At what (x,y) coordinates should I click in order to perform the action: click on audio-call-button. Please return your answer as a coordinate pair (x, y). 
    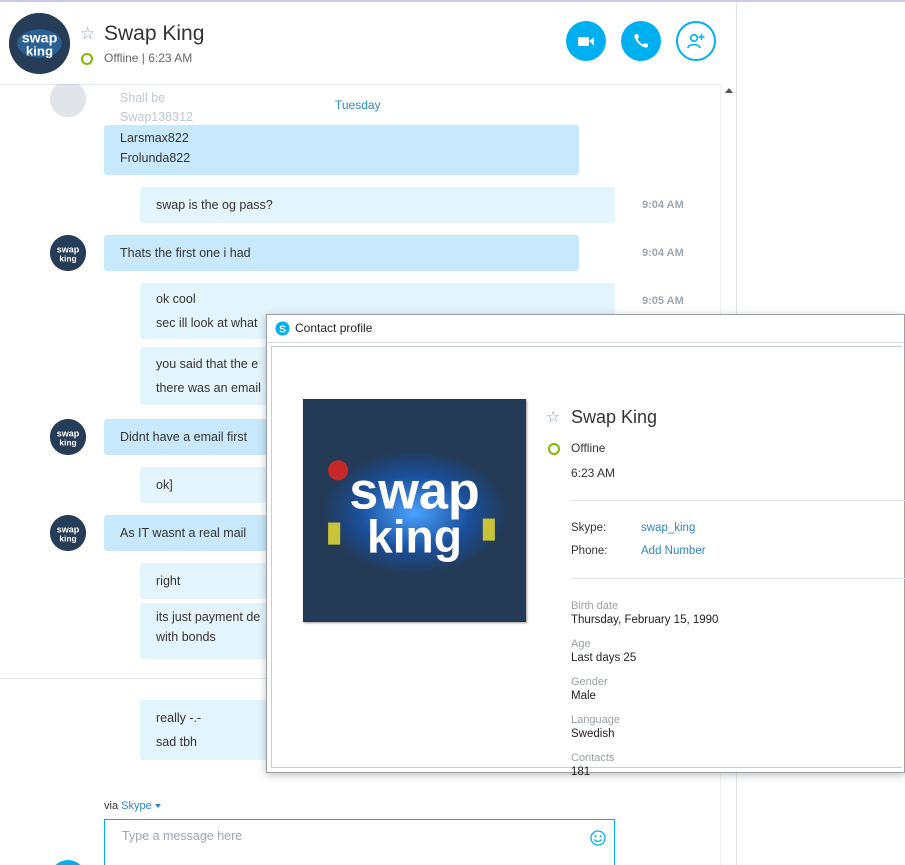
    Looking at the image, I should click on (641, 41).